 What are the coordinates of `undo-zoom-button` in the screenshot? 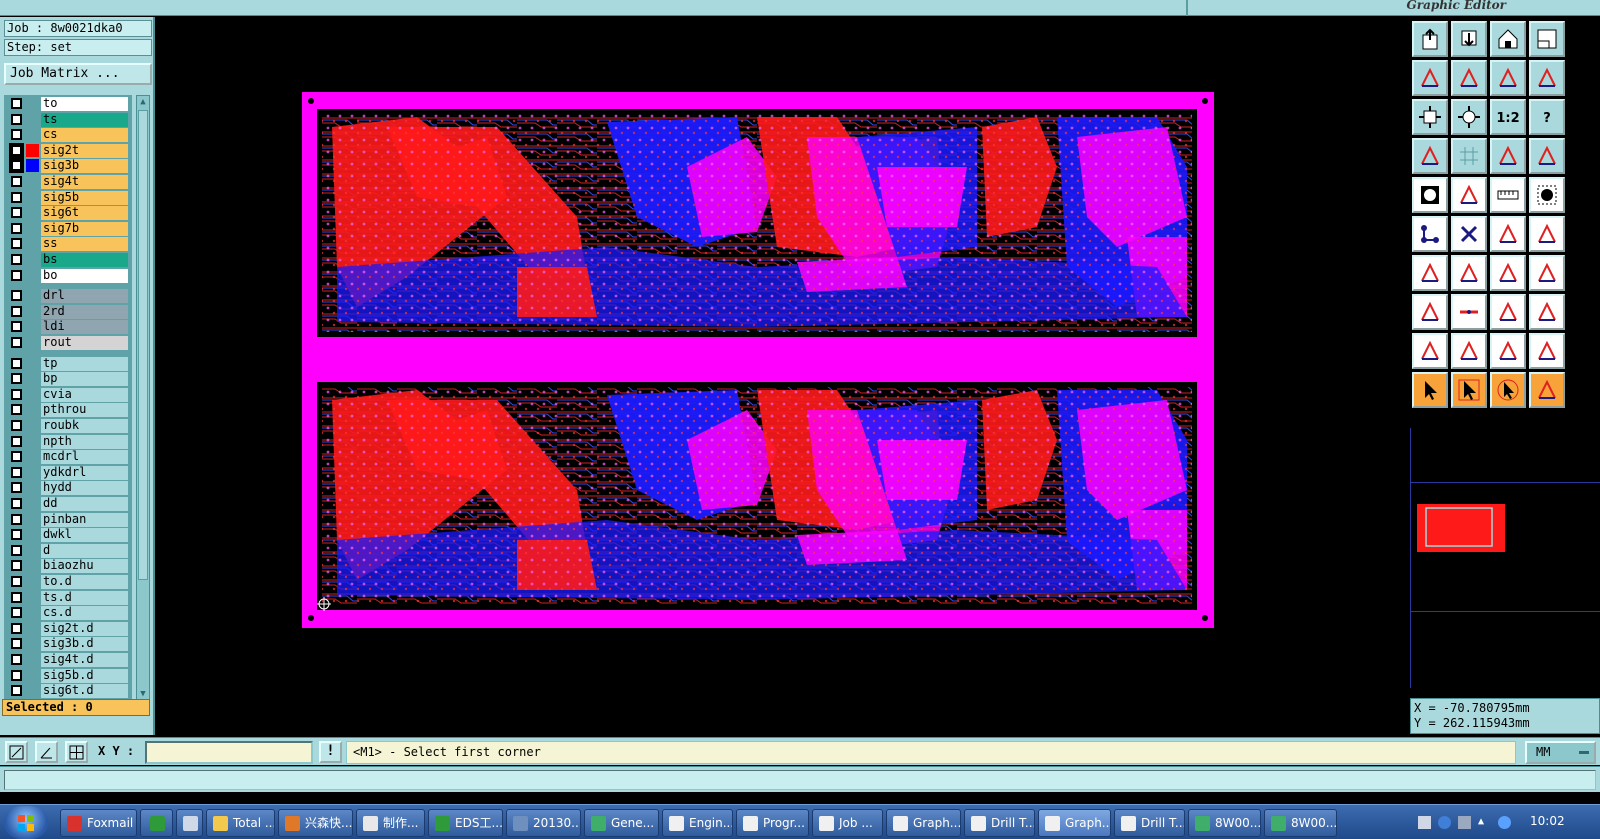 It's located at (1508, 78).